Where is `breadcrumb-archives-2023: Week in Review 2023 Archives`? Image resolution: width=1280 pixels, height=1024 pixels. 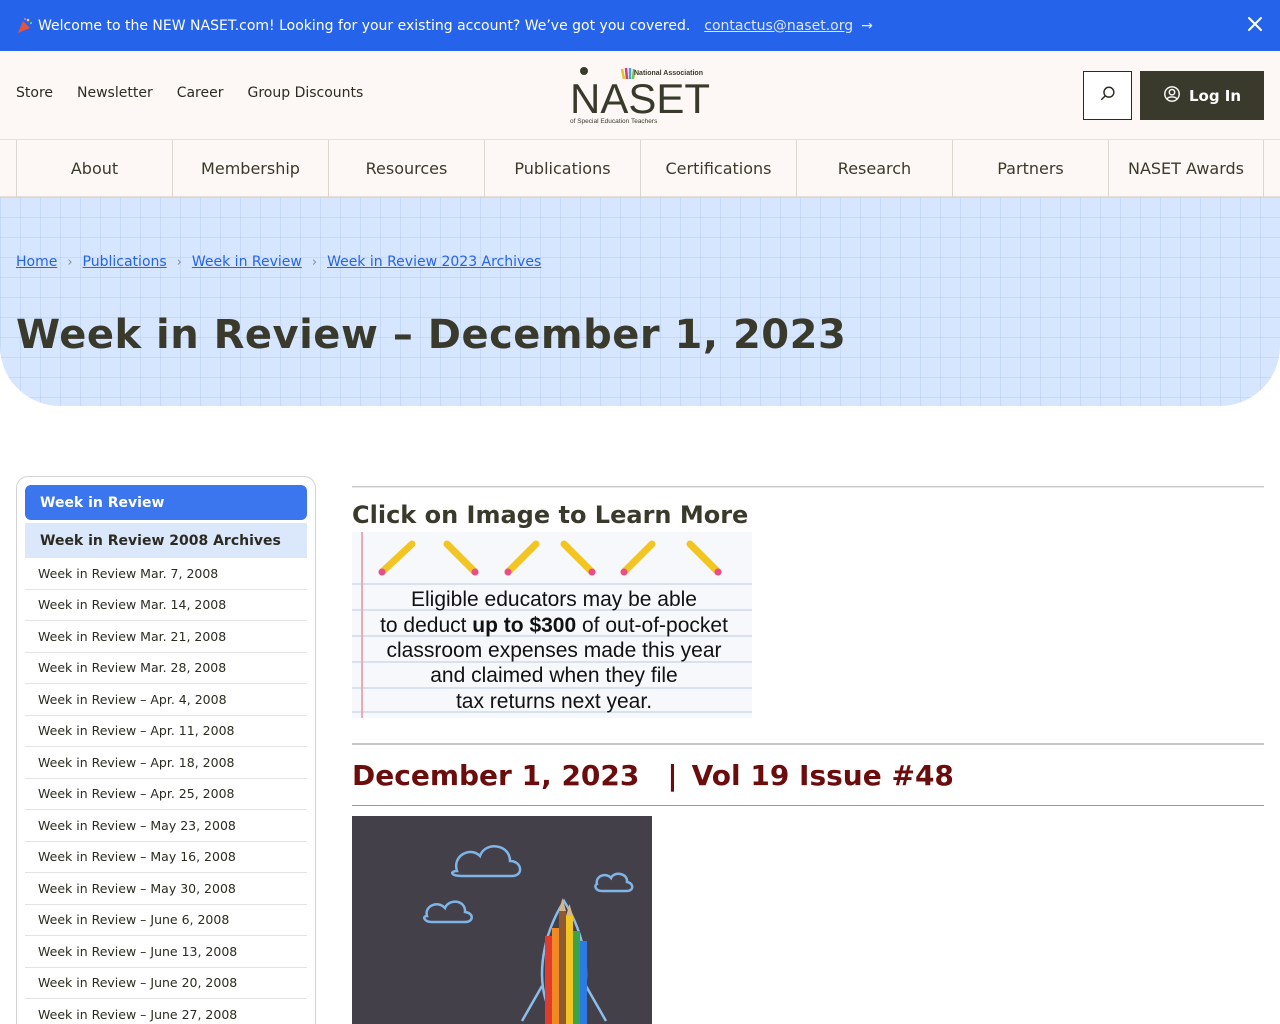
breadcrumb-archives-2023: Week in Review 2023 Archives is located at coordinates (434, 262).